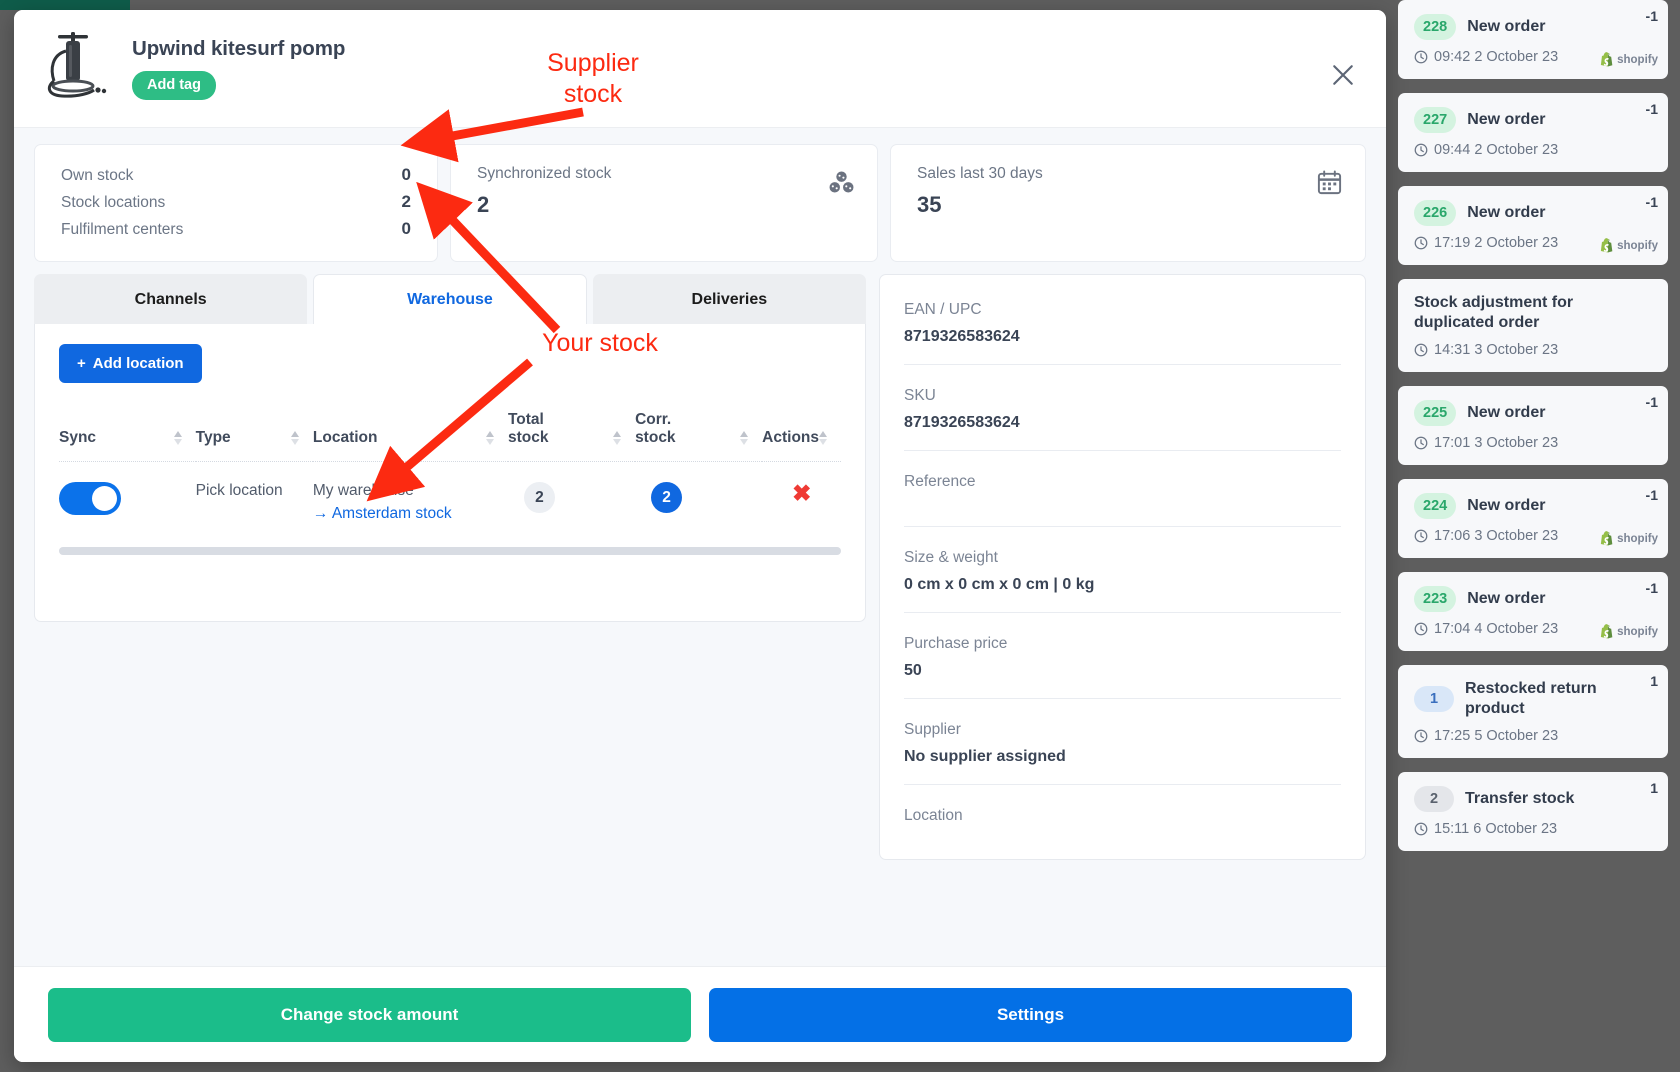 This screenshot has height=1072, width=1680. I want to click on add-location-label: Add location, so click(138, 363).